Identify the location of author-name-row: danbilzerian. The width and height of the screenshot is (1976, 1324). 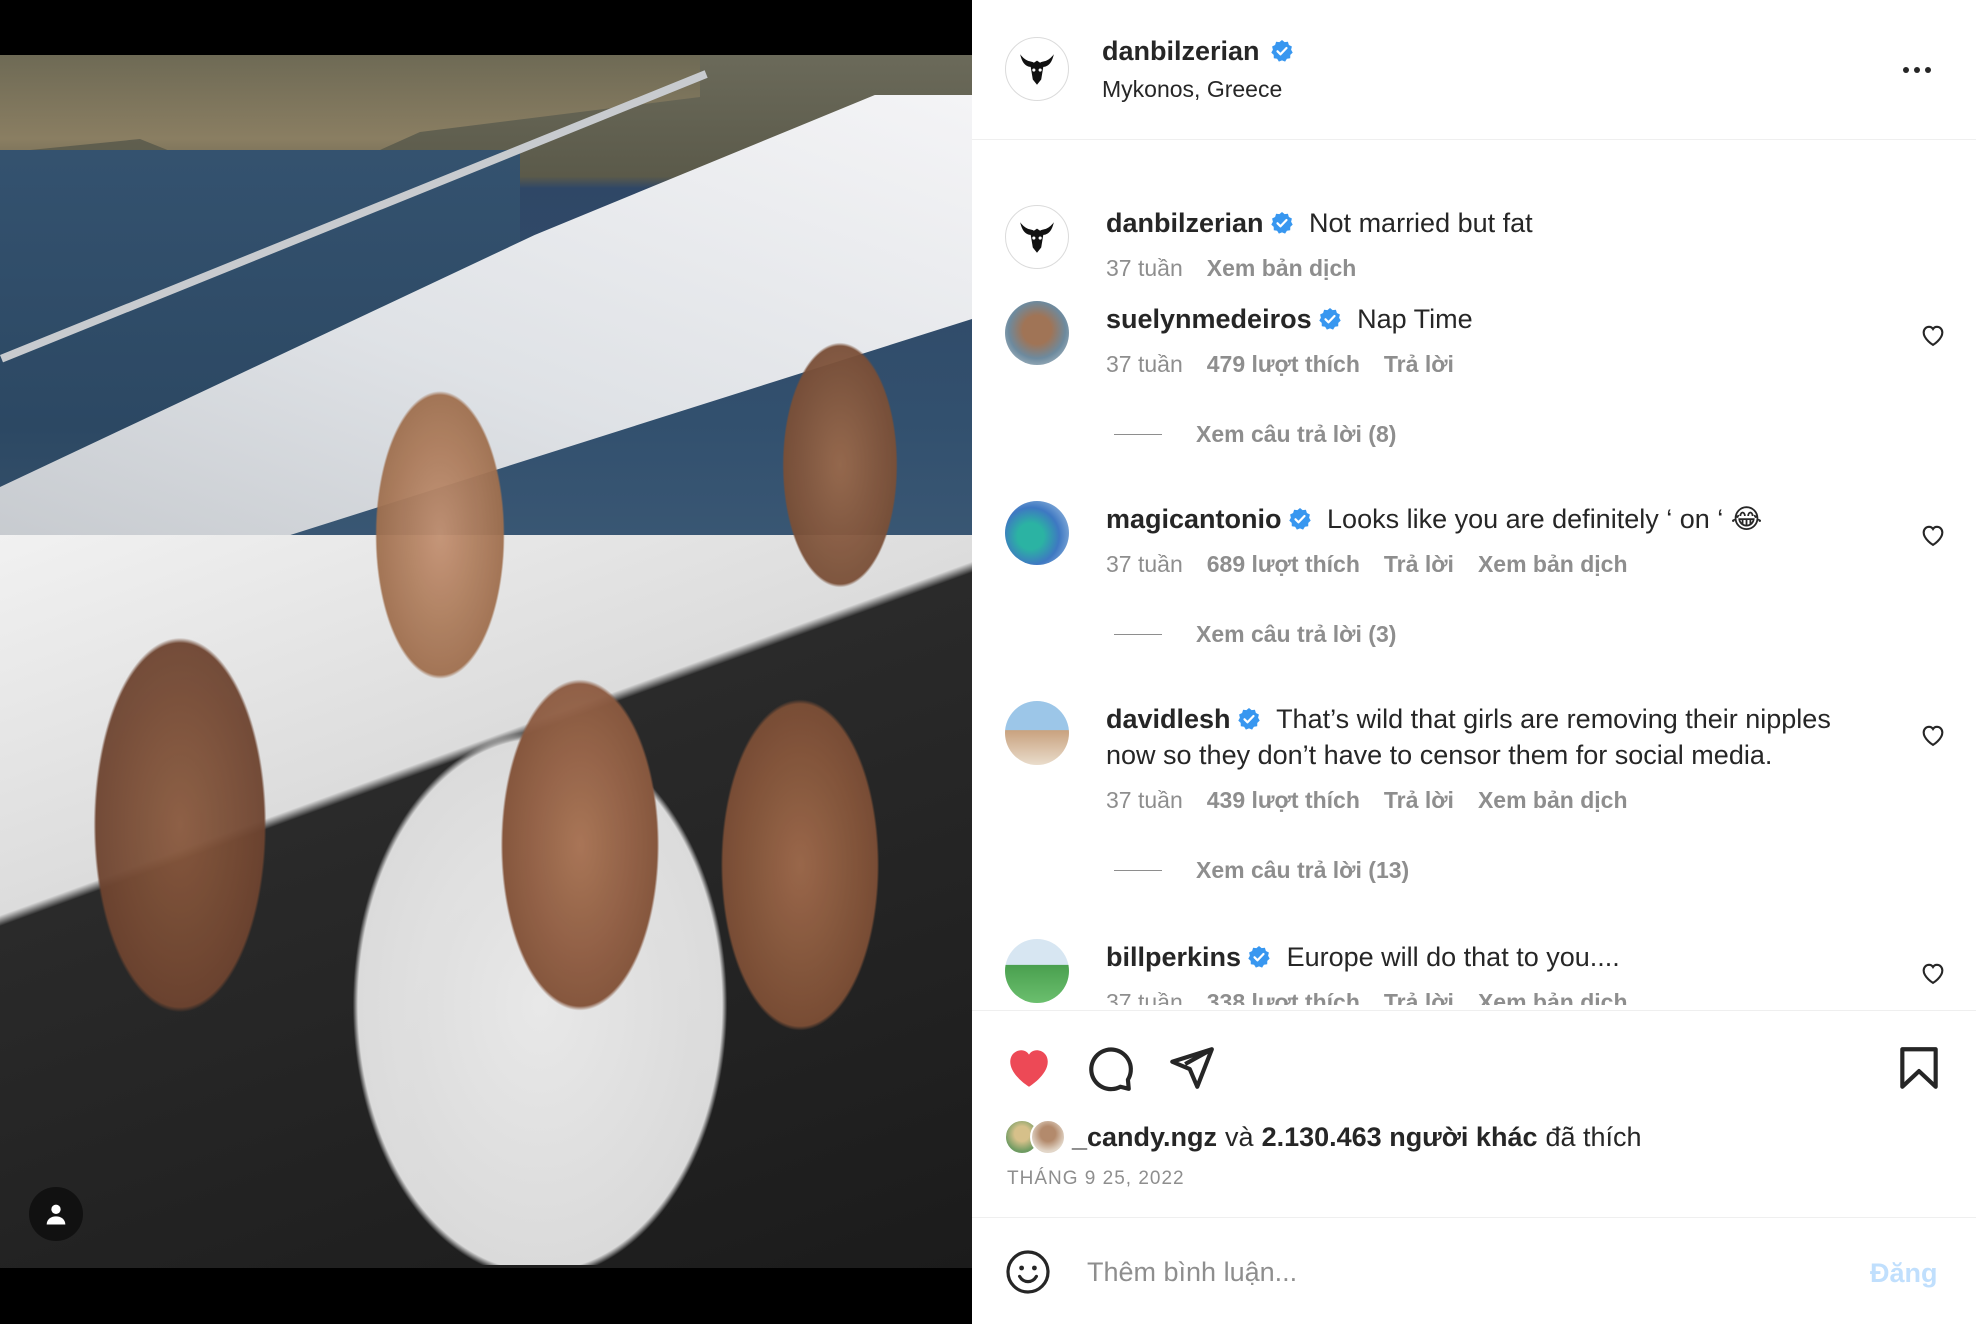
(1198, 51).